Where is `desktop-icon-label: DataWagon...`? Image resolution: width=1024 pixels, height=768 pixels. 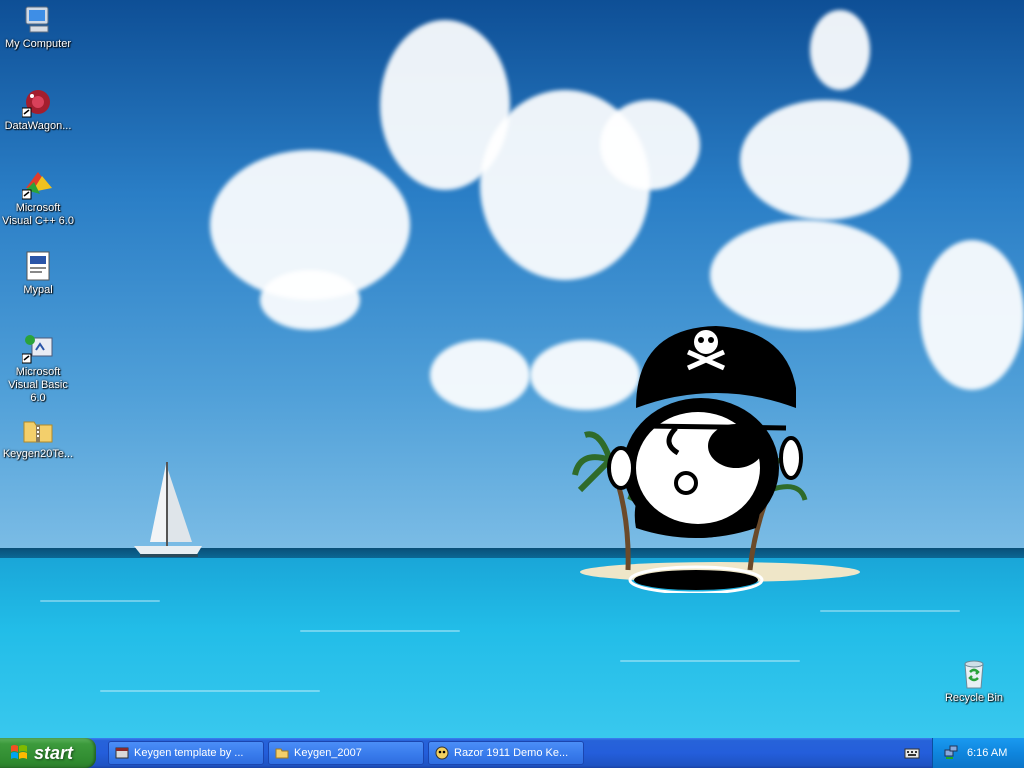
desktop-icon-label: DataWagon... is located at coordinates (38, 126).